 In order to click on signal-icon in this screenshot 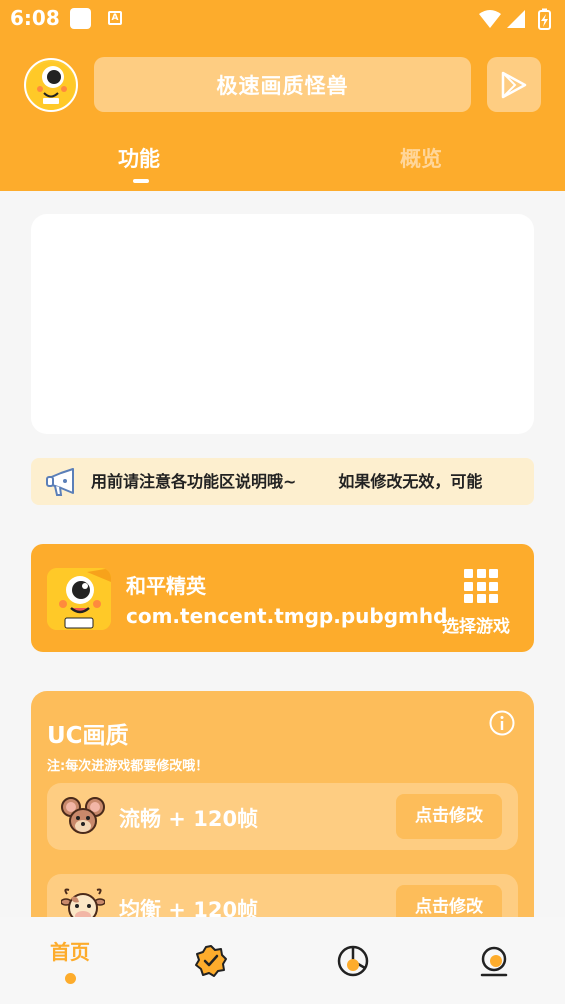, I will do `click(516, 19)`.